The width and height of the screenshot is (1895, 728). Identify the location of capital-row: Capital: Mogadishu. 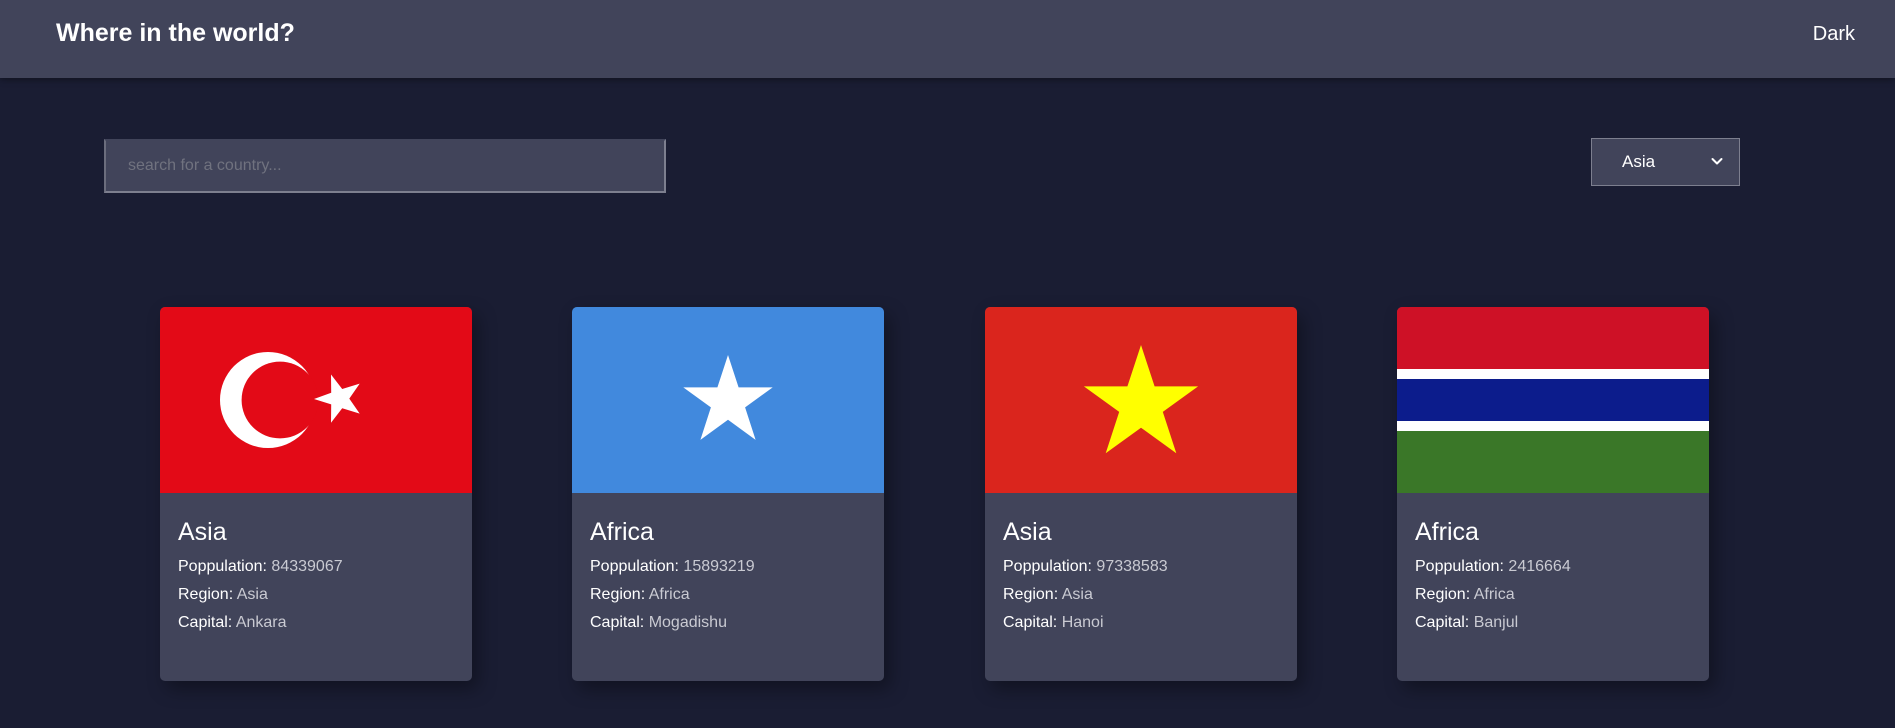
(658, 623).